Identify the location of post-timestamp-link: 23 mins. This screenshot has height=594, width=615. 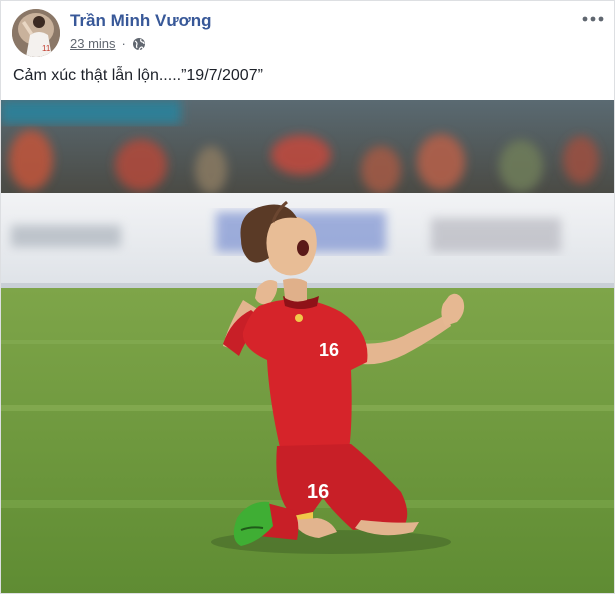
(93, 43).